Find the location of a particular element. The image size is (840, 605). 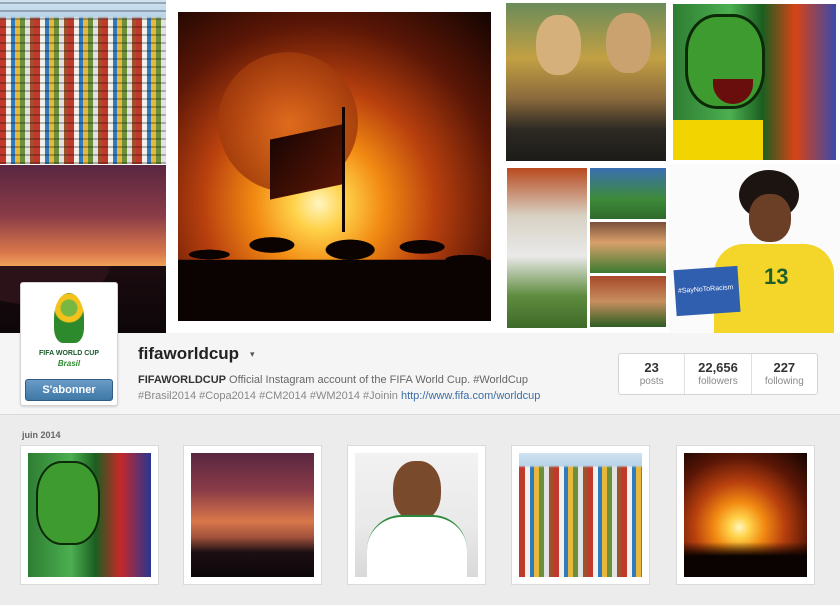

profile-stats: 23 posts 22,656 followers 227 following is located at coordinates (718, 374).